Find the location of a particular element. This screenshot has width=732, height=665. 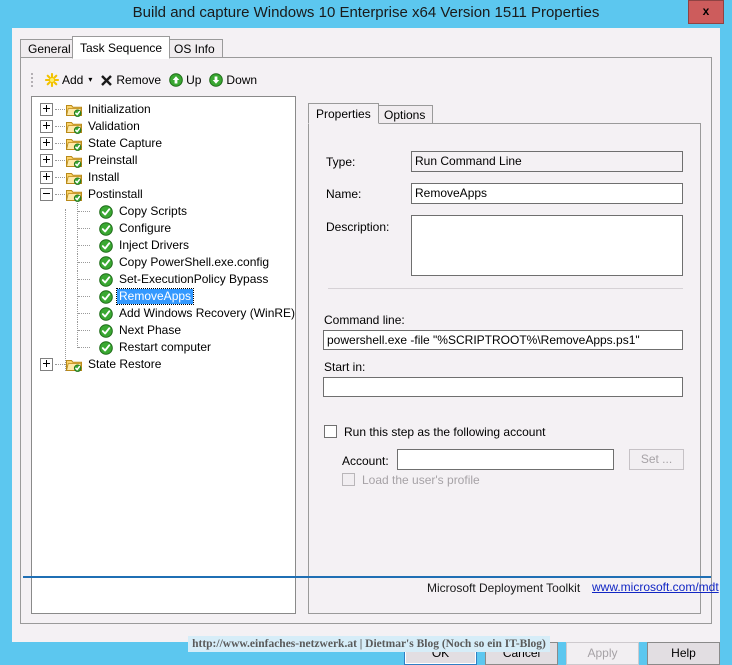

tree-item: RemoveApps is located at coordinates (163, 296).